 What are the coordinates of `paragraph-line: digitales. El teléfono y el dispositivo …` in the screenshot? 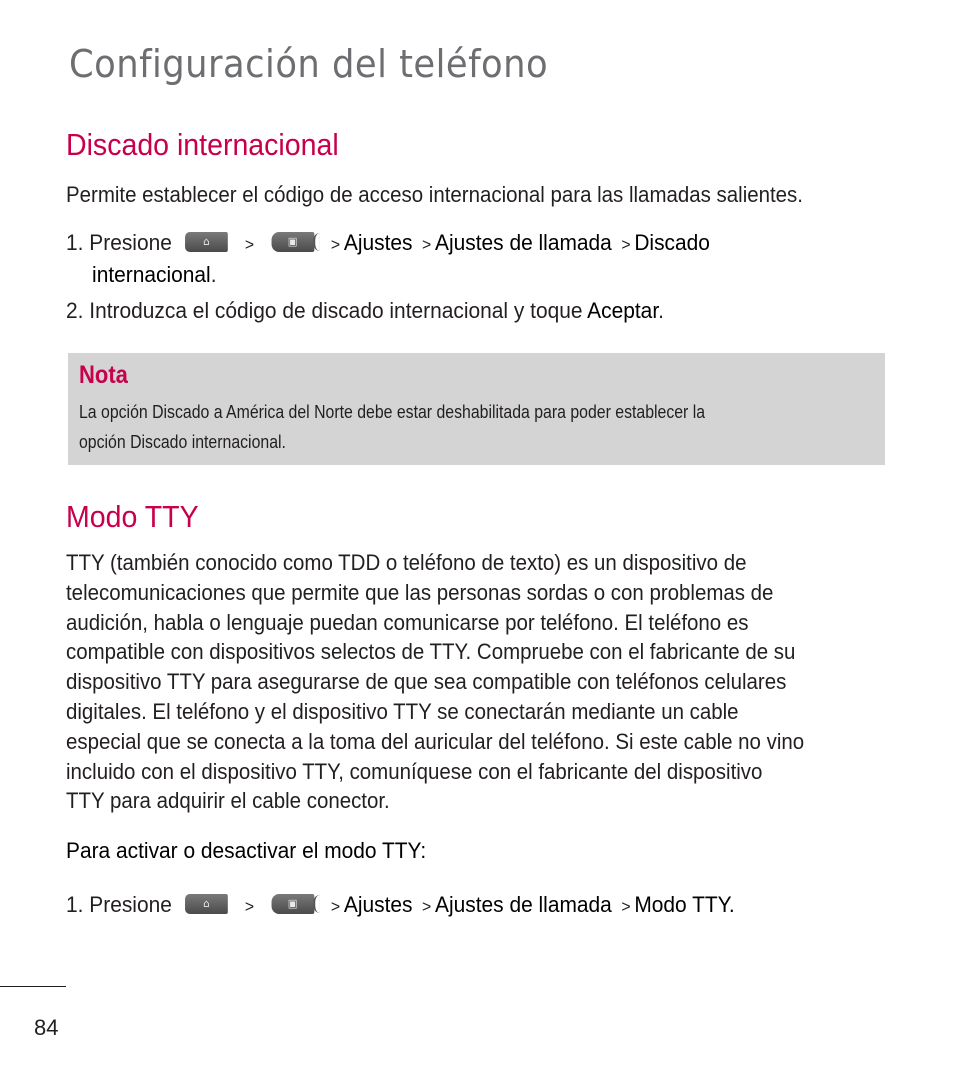 It's located at (402, 711).